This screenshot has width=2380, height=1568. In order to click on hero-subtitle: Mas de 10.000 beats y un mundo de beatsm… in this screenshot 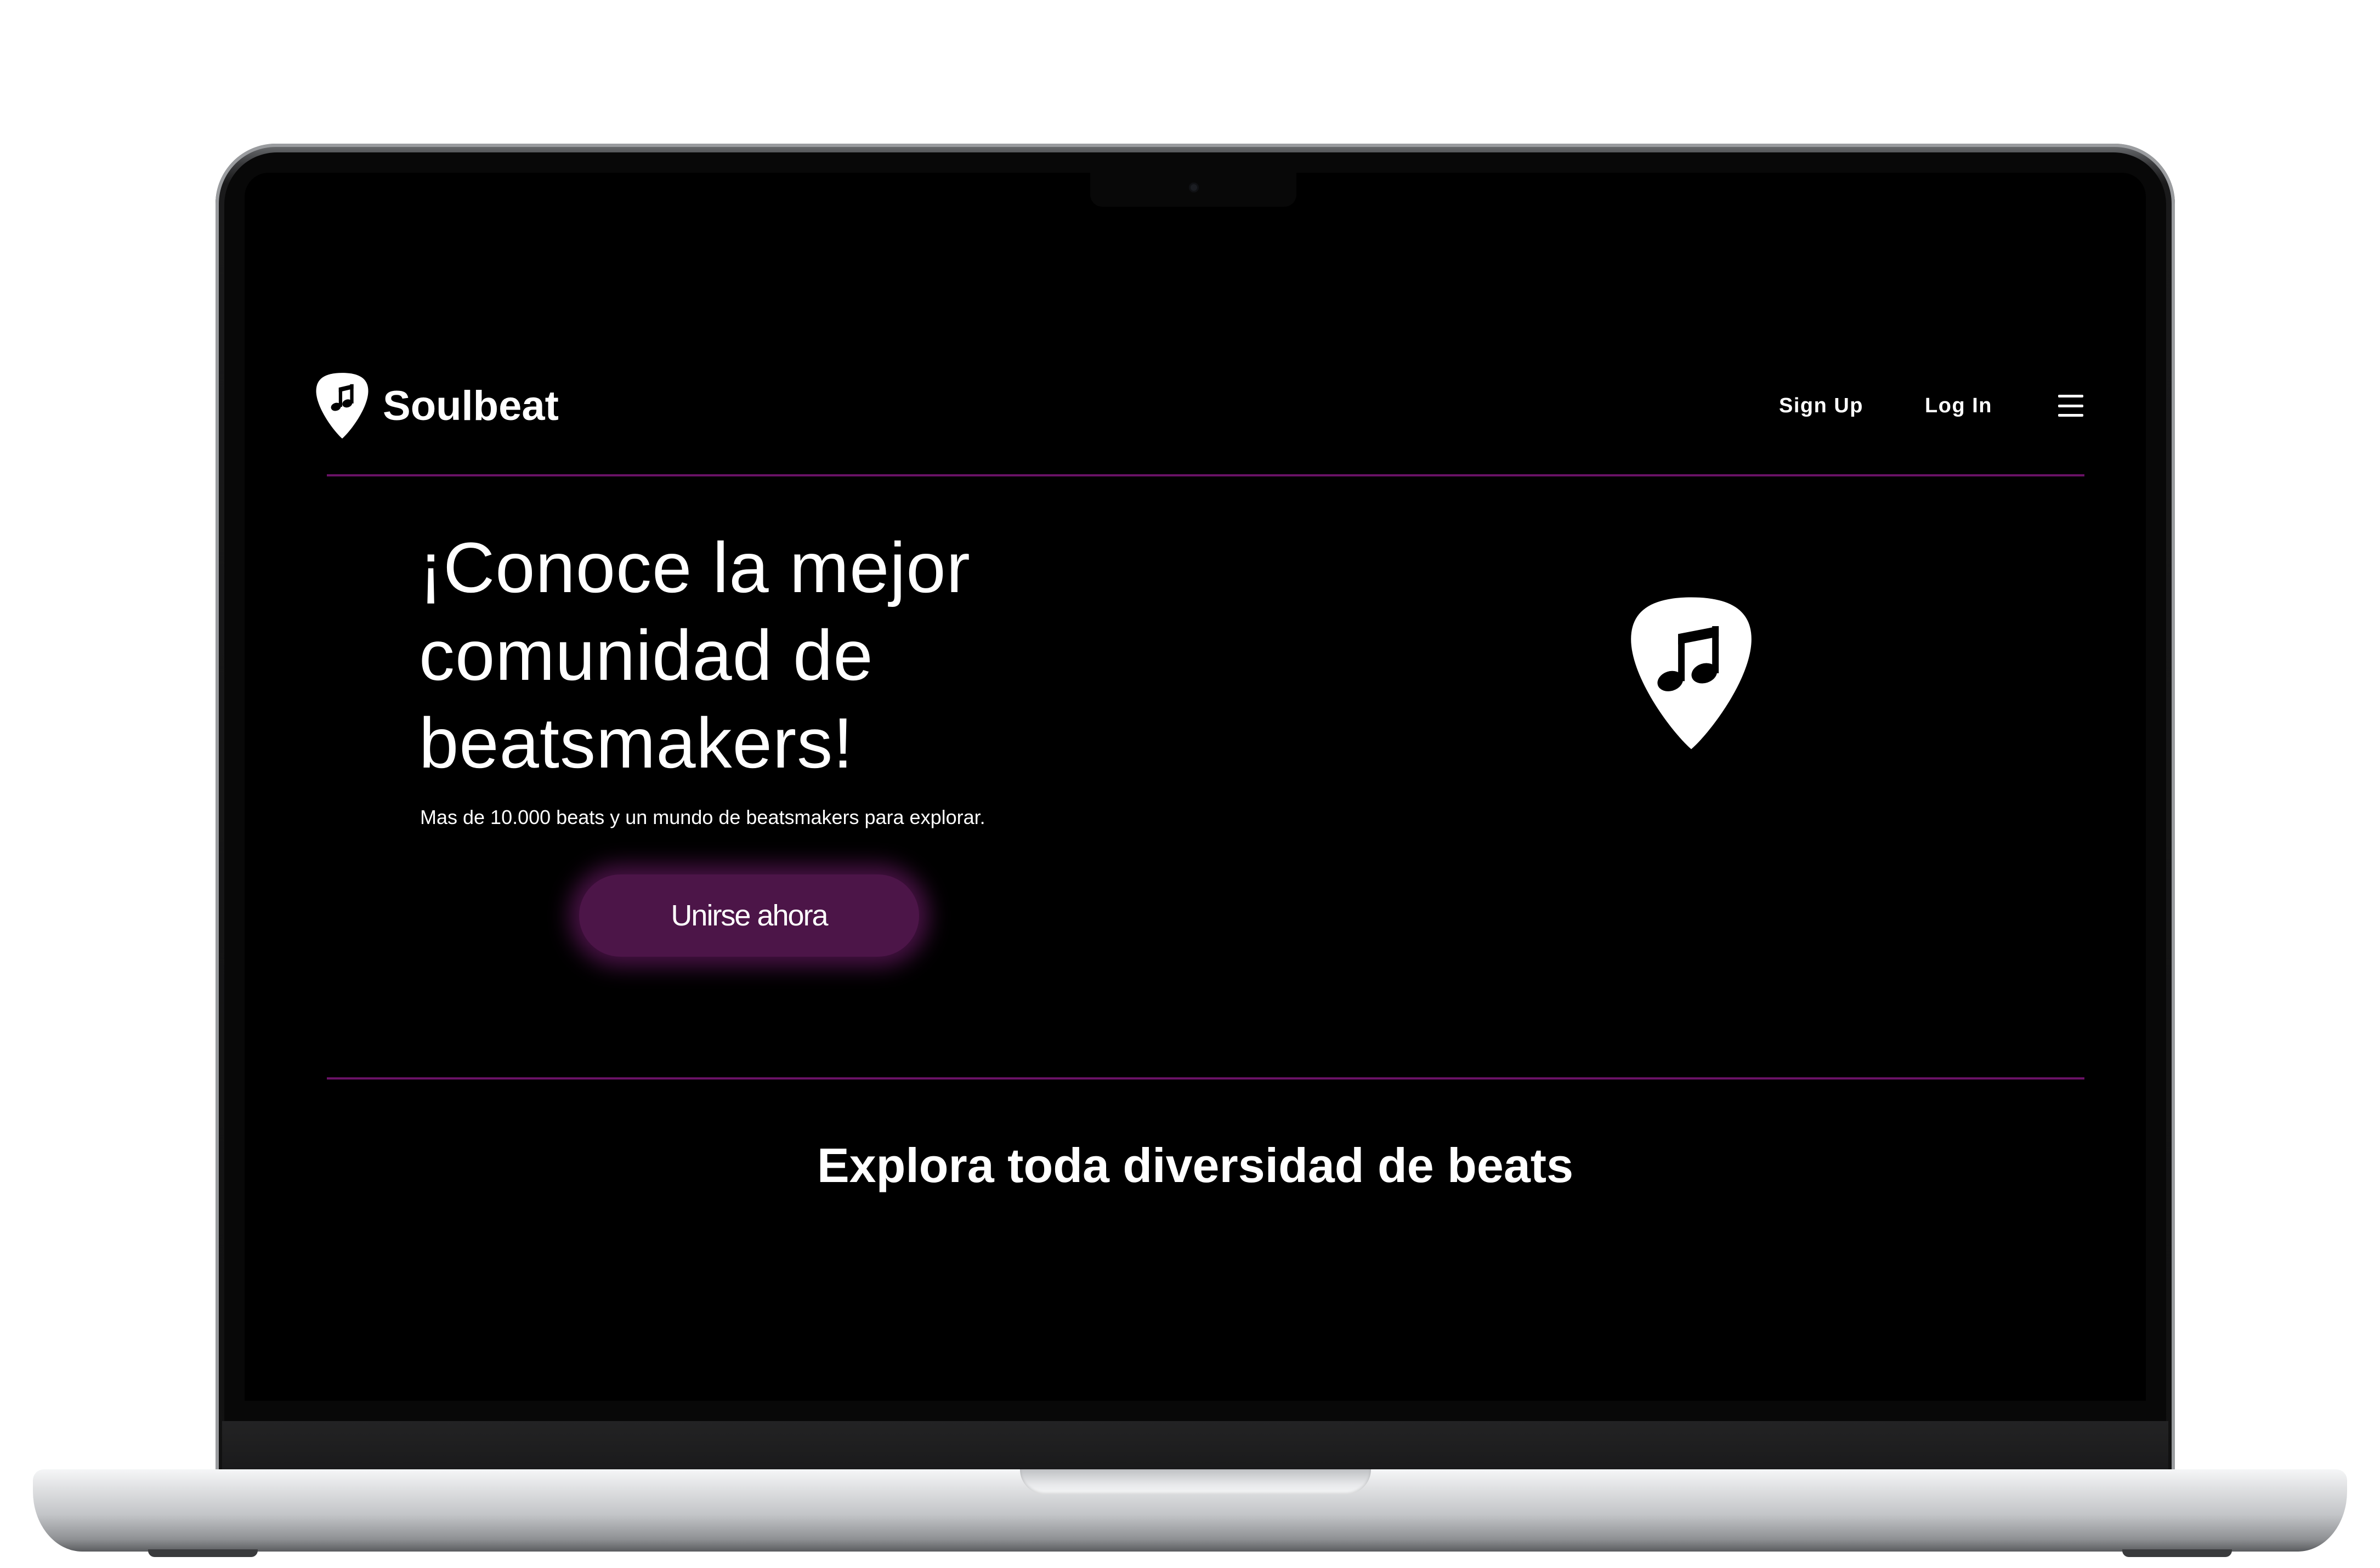, I will do `click(702, 817)`.